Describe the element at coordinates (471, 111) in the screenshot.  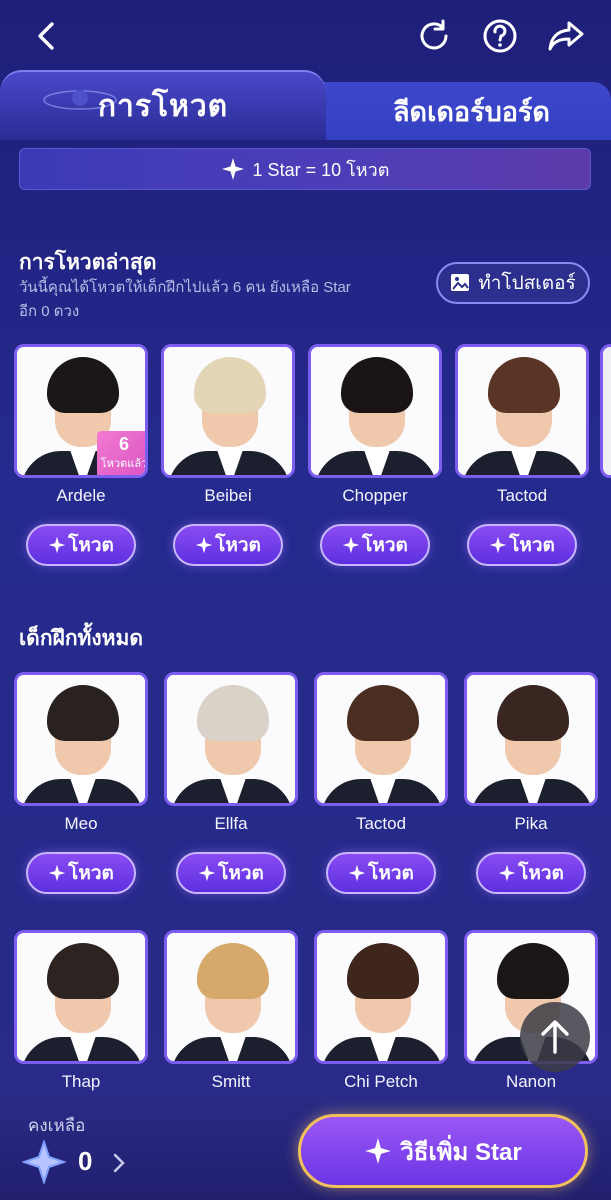
I see `tab-leaderboard-label: ลีดเดอร์บอร์ด` at that location.